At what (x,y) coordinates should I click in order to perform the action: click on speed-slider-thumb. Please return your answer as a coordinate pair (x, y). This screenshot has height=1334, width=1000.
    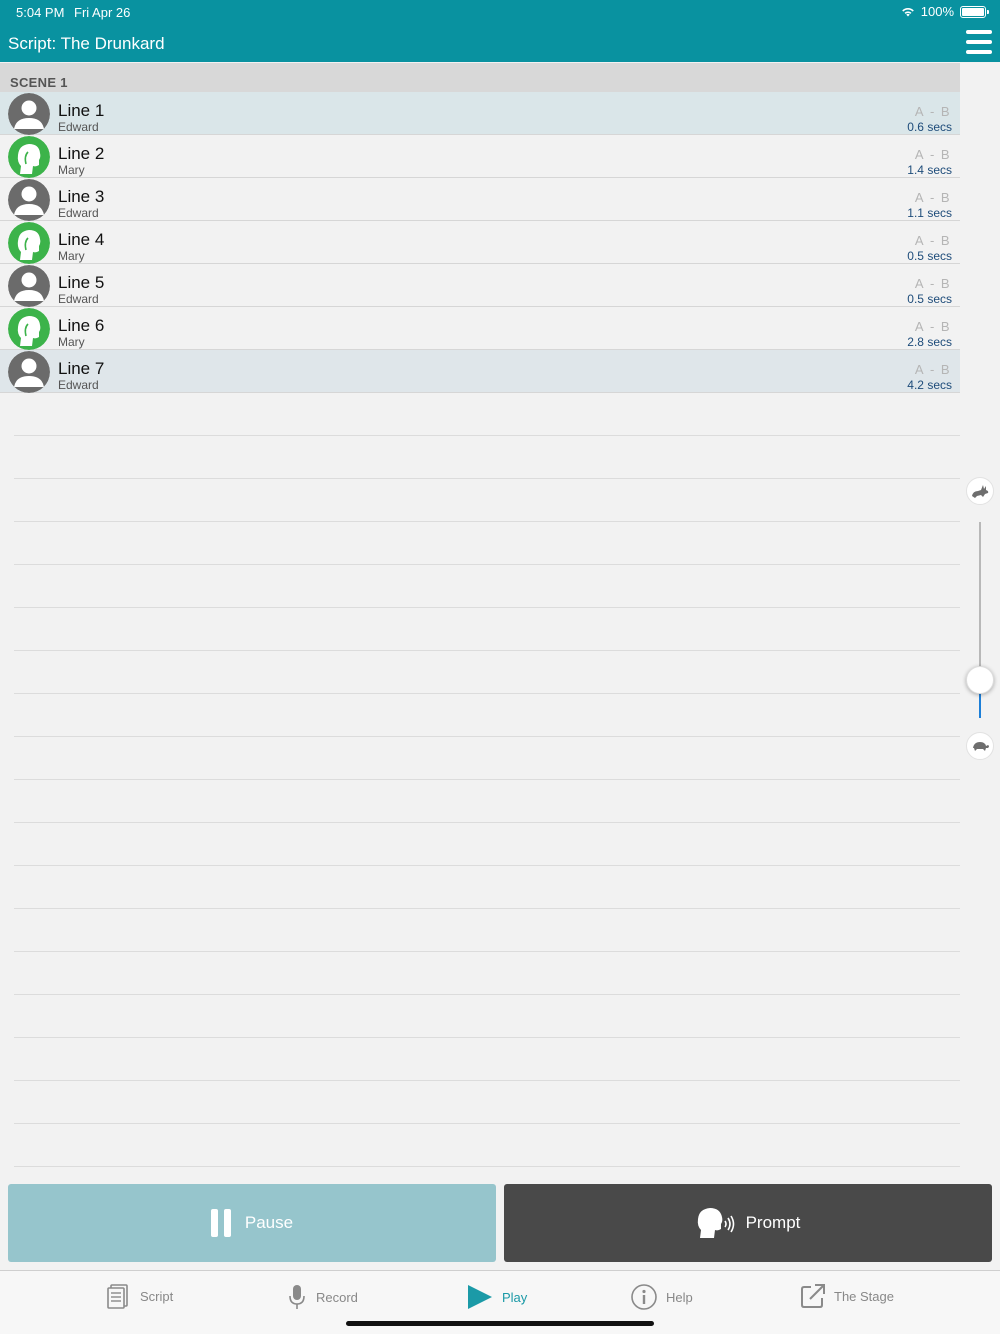
    Looking at the image, I should click on (980, 680).